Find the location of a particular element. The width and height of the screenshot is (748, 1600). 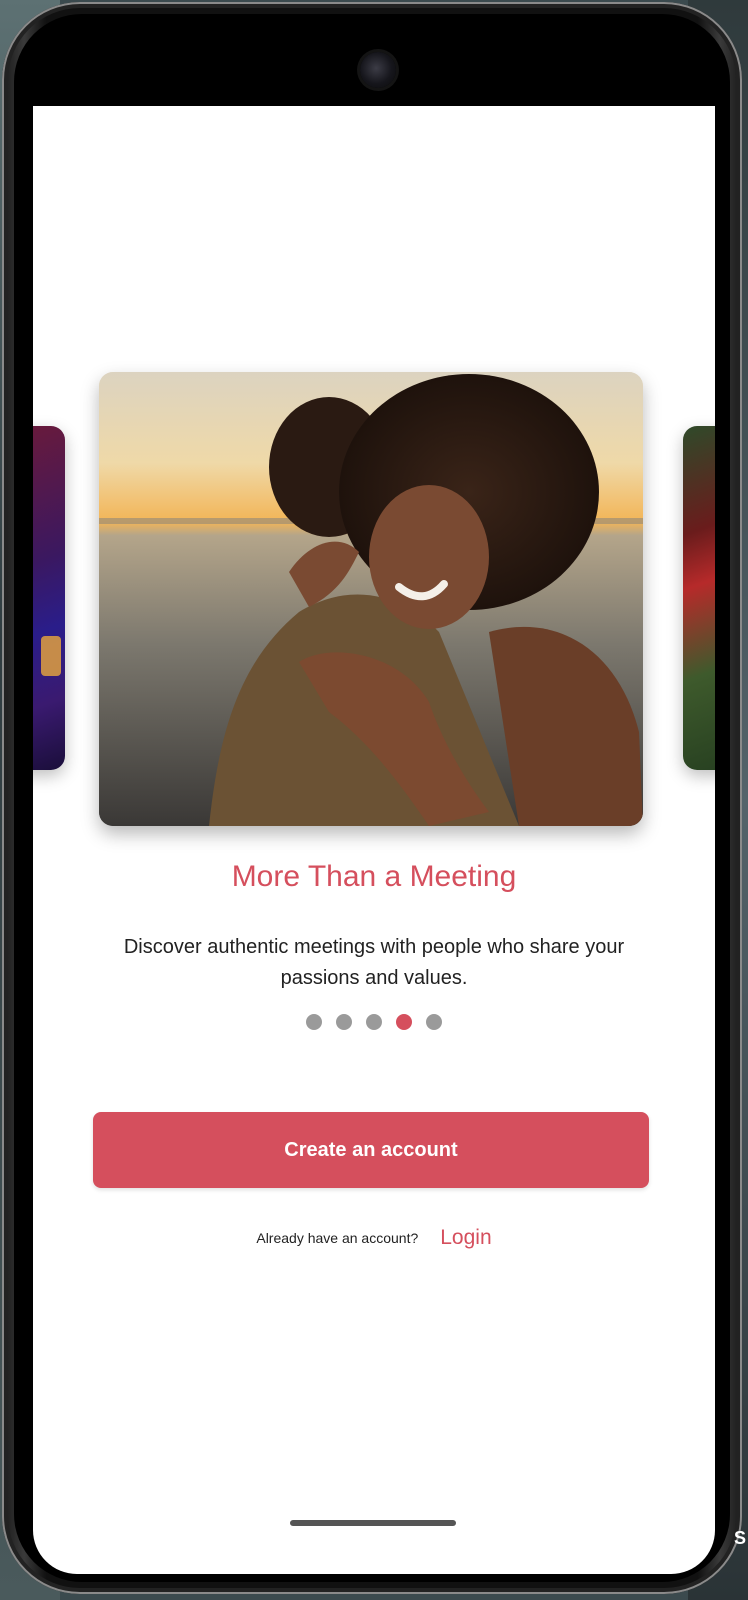

carousel-card-next is located at coordinates (699, 598).